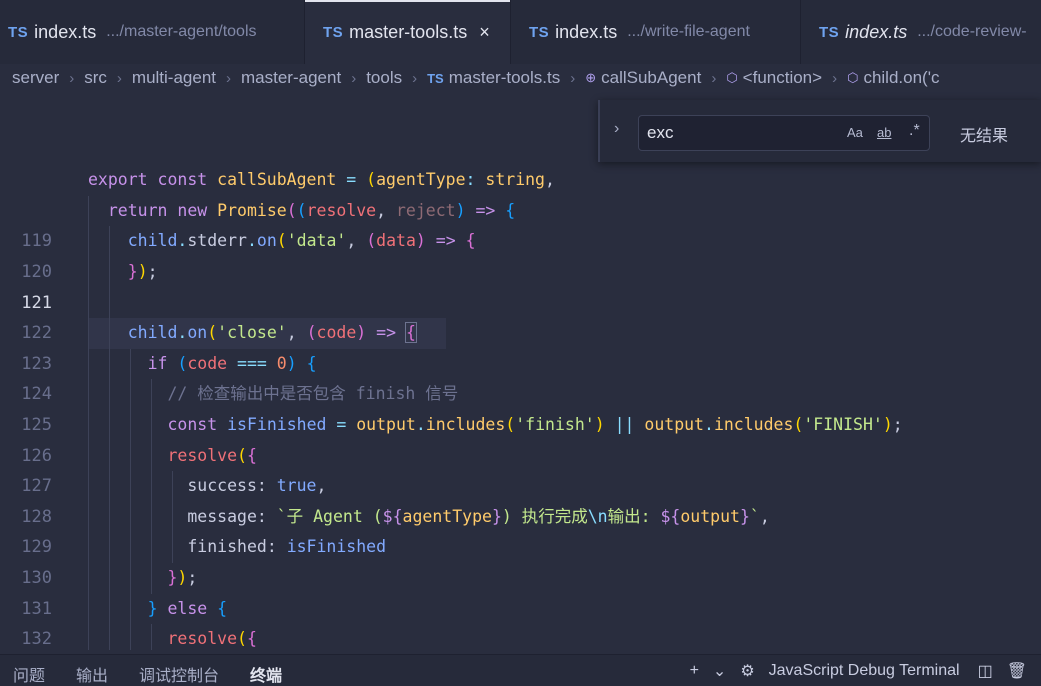  I want to click on breadcrumb-callSubAgent: ⊕ callSubAgent, so click(643, 78).